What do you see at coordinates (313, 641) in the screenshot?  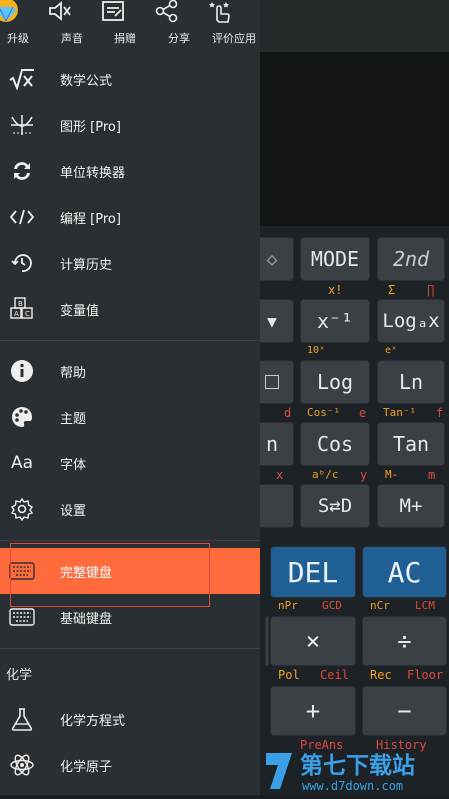 I see `multiply-key: ×` at bounding box center [313, 641].